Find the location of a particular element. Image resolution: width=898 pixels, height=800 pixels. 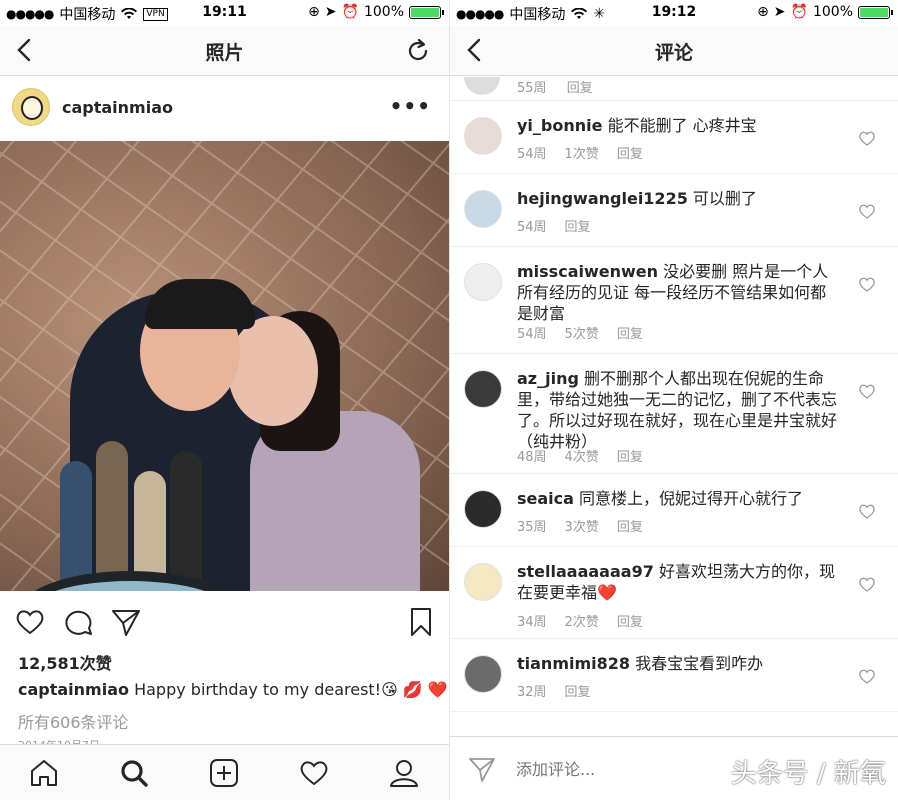

heart-icon is located at coordinates (30, 622).